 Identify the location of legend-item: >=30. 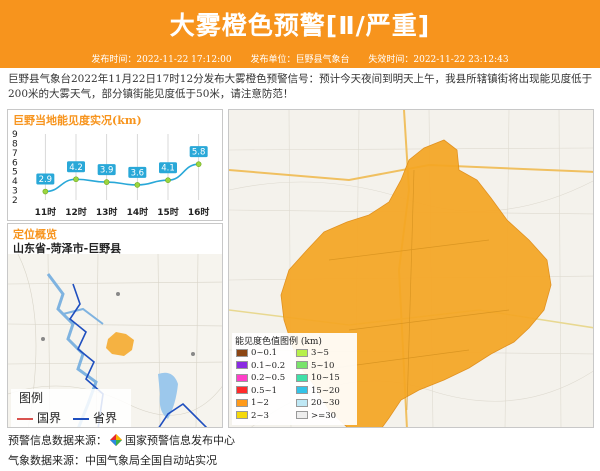
(316, 416).